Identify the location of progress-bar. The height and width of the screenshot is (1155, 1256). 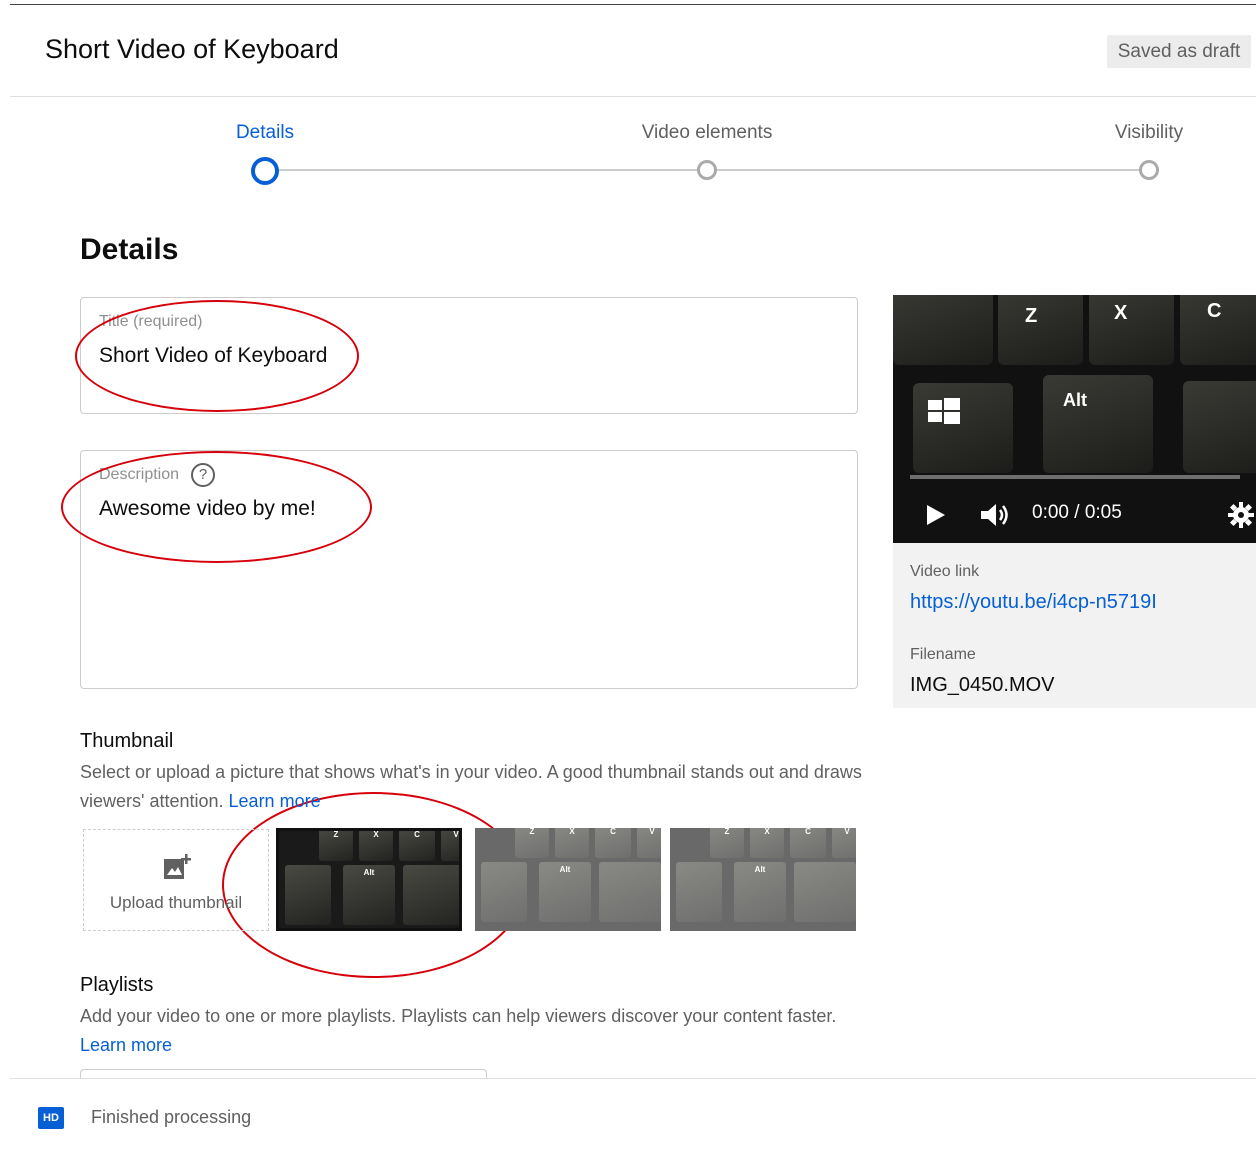
(1075, 477).